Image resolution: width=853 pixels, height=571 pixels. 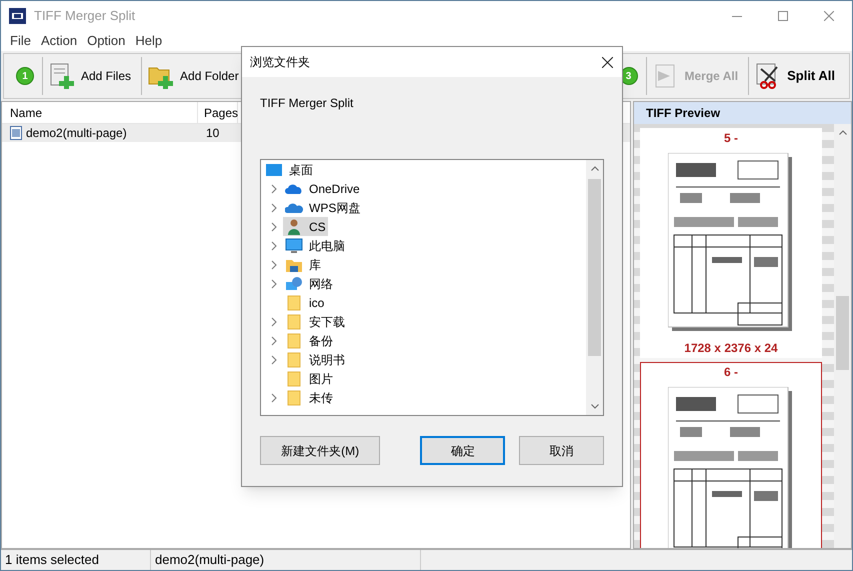 What do you see at coordinates (294, 284) in the screenshot?
I see `network-icon` at bounding box center [294, 284].